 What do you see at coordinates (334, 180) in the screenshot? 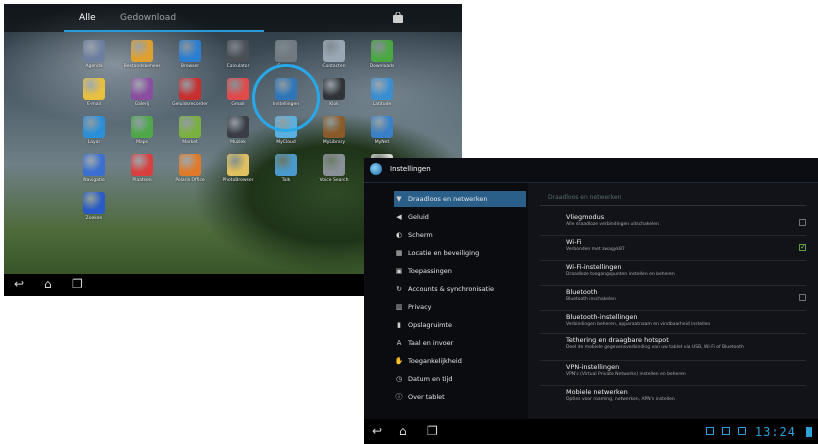
I see `app-label: Voice Search` at bounding box center [334, 180].